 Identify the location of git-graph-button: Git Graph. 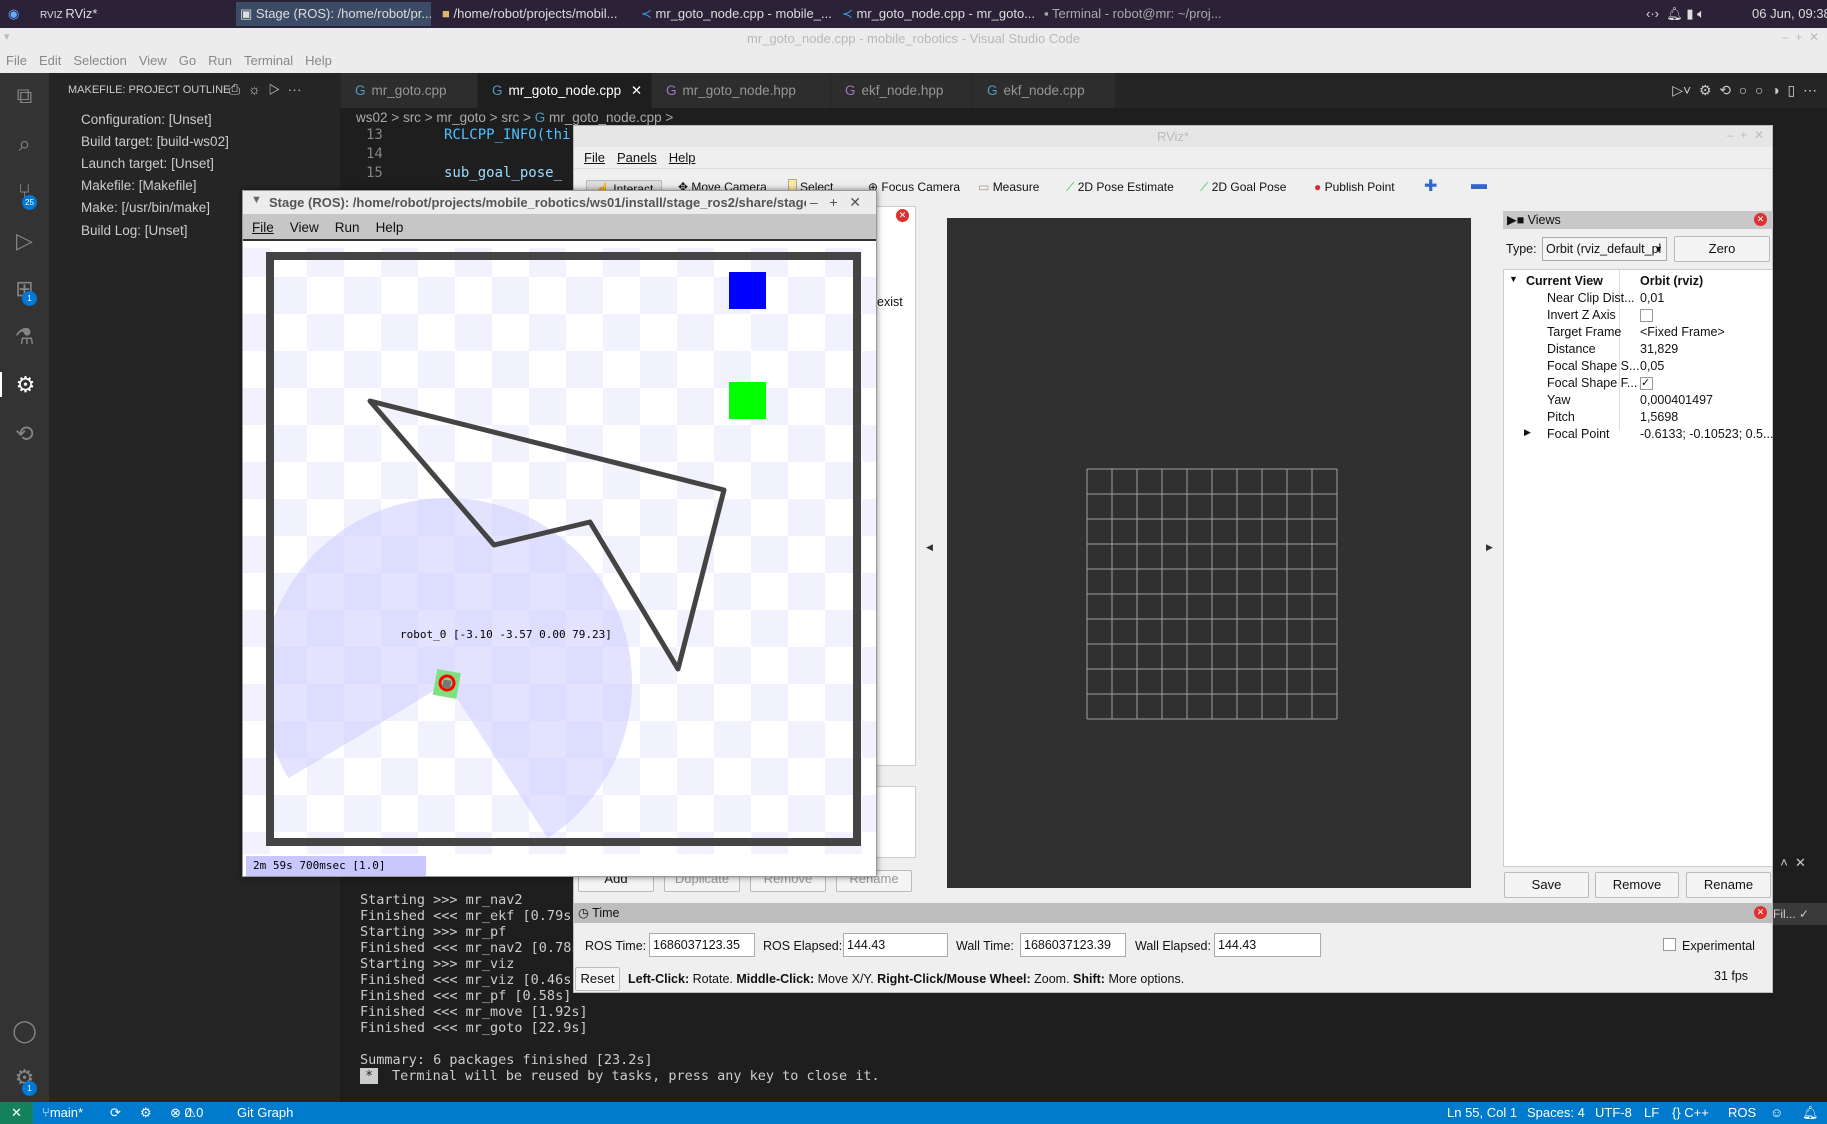
(265, 1113).